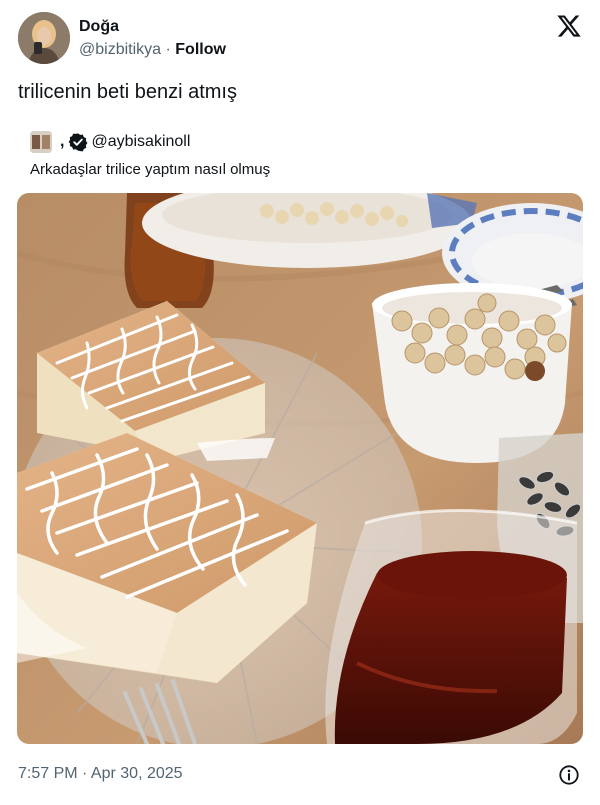  What do you see at coordinates (569, 26) in the screenshot?
I see `x-logo-icon` at bounding box center [569, 26].